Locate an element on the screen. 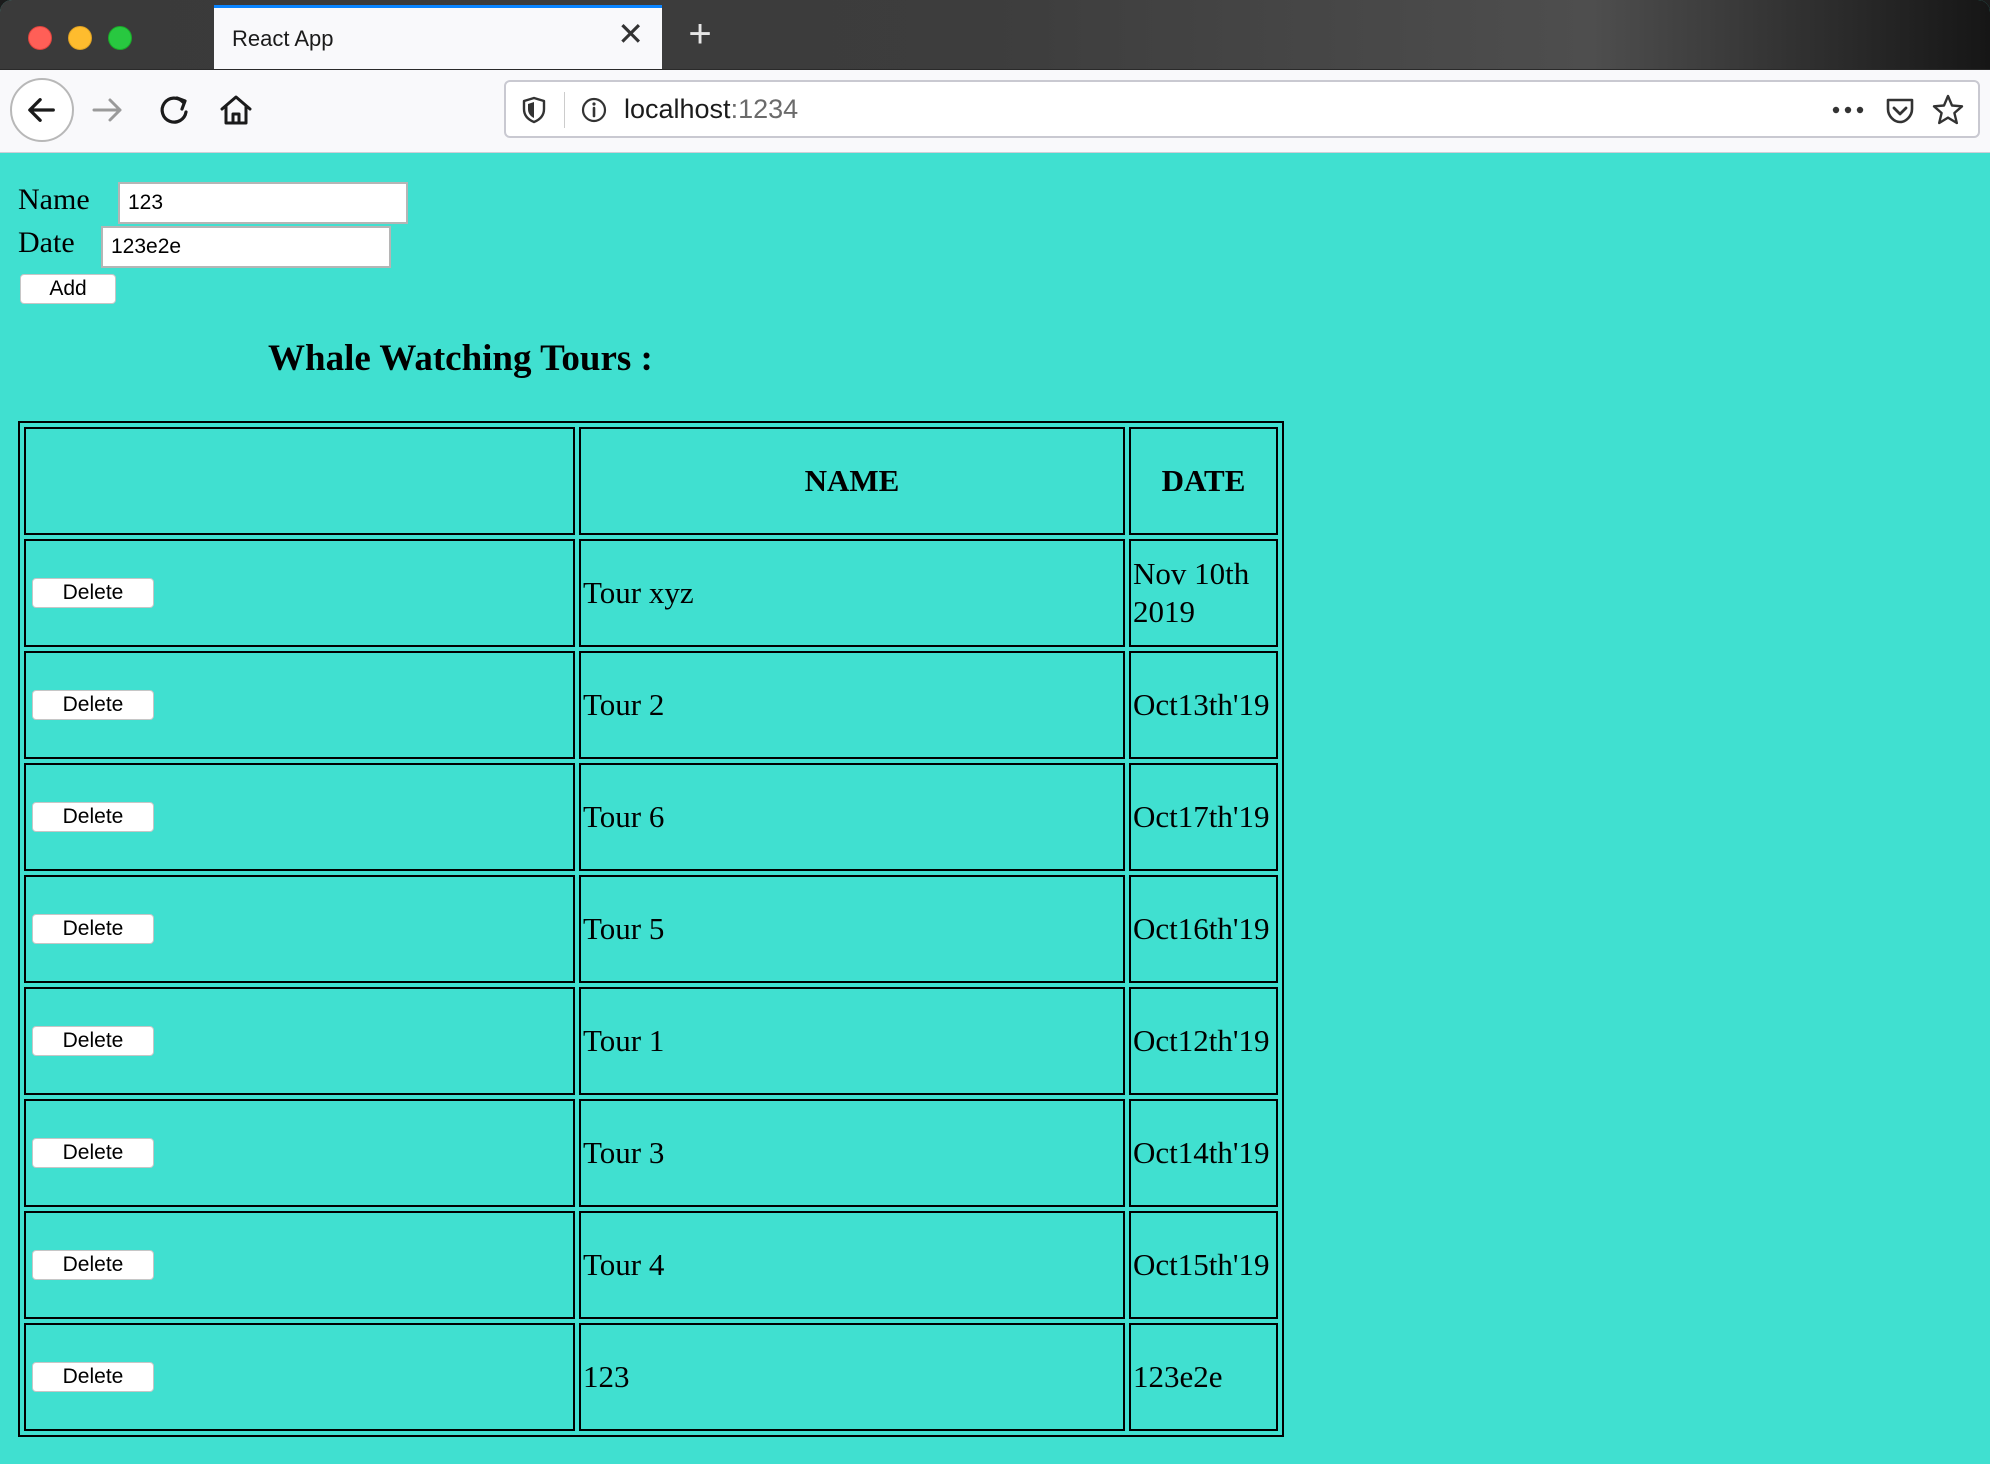  home-button is located at coordinates (236, 110).